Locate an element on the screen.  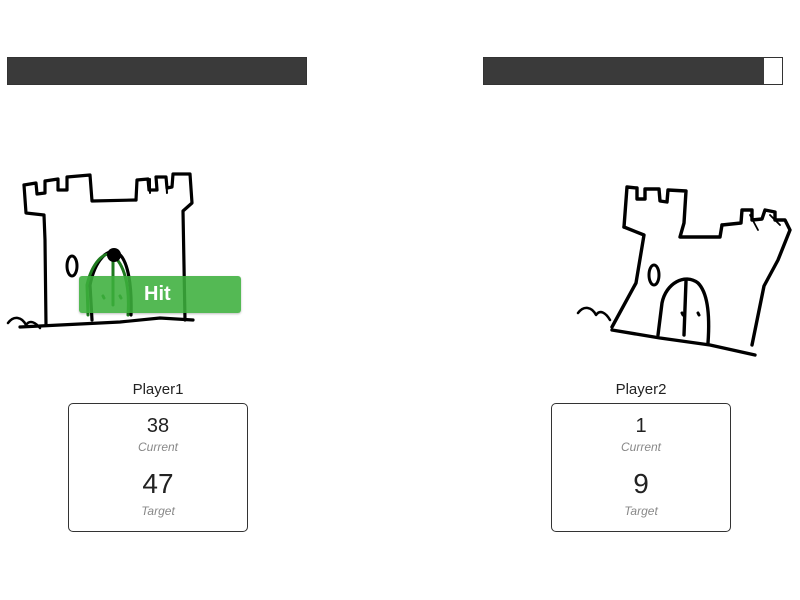
player1-health-fill is located at coordinates (157, 71).